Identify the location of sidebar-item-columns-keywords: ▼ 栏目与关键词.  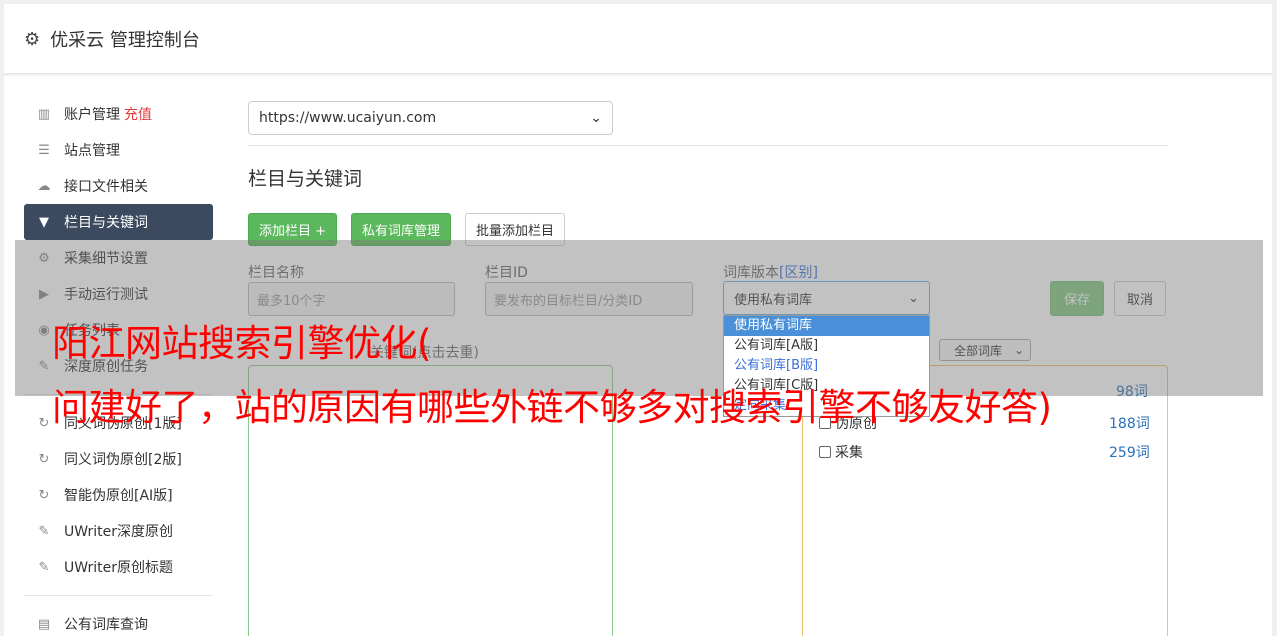
(118, 222).